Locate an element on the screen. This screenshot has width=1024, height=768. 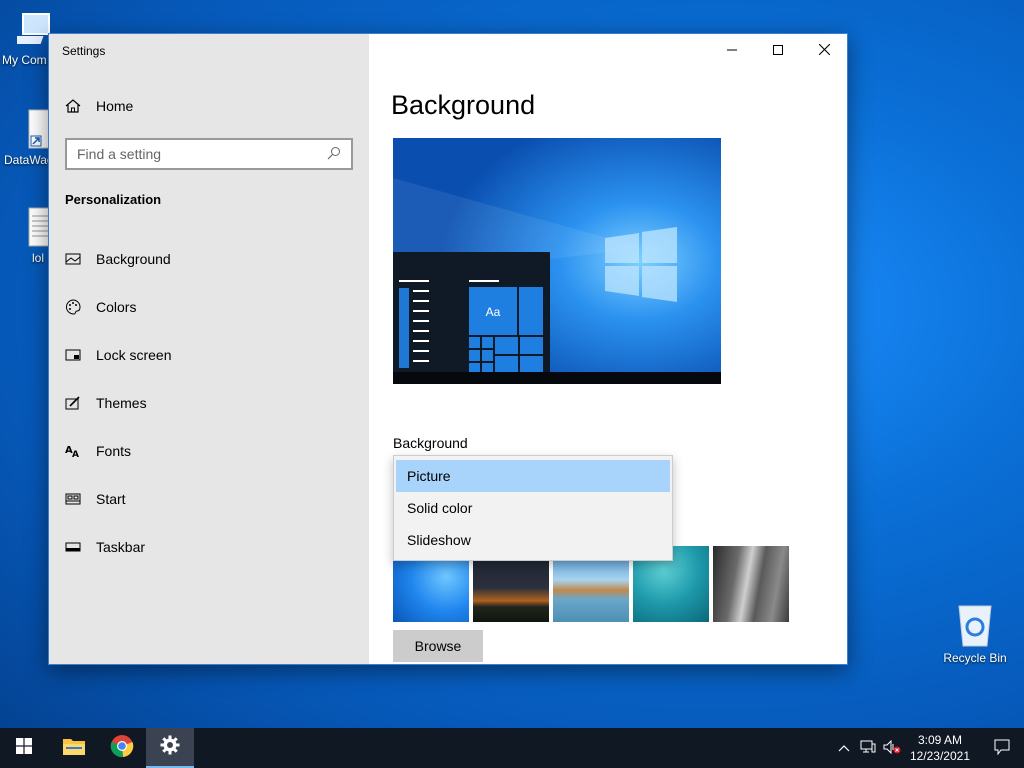
taskbar: 3:09 AM 12/23/2021 is located at coordinates (512, 748).